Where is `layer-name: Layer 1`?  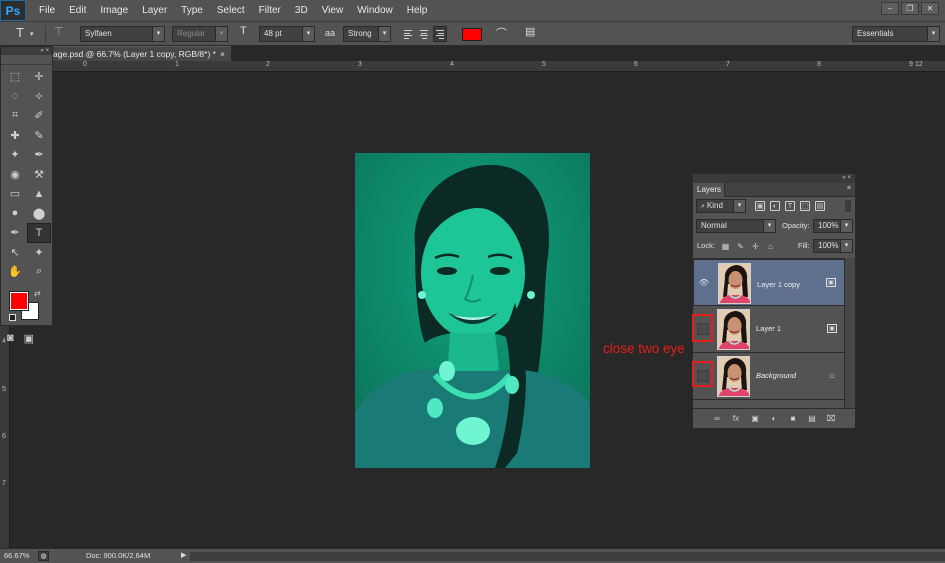 layer-name: Layer 1 is located at coordinates (768, 328).